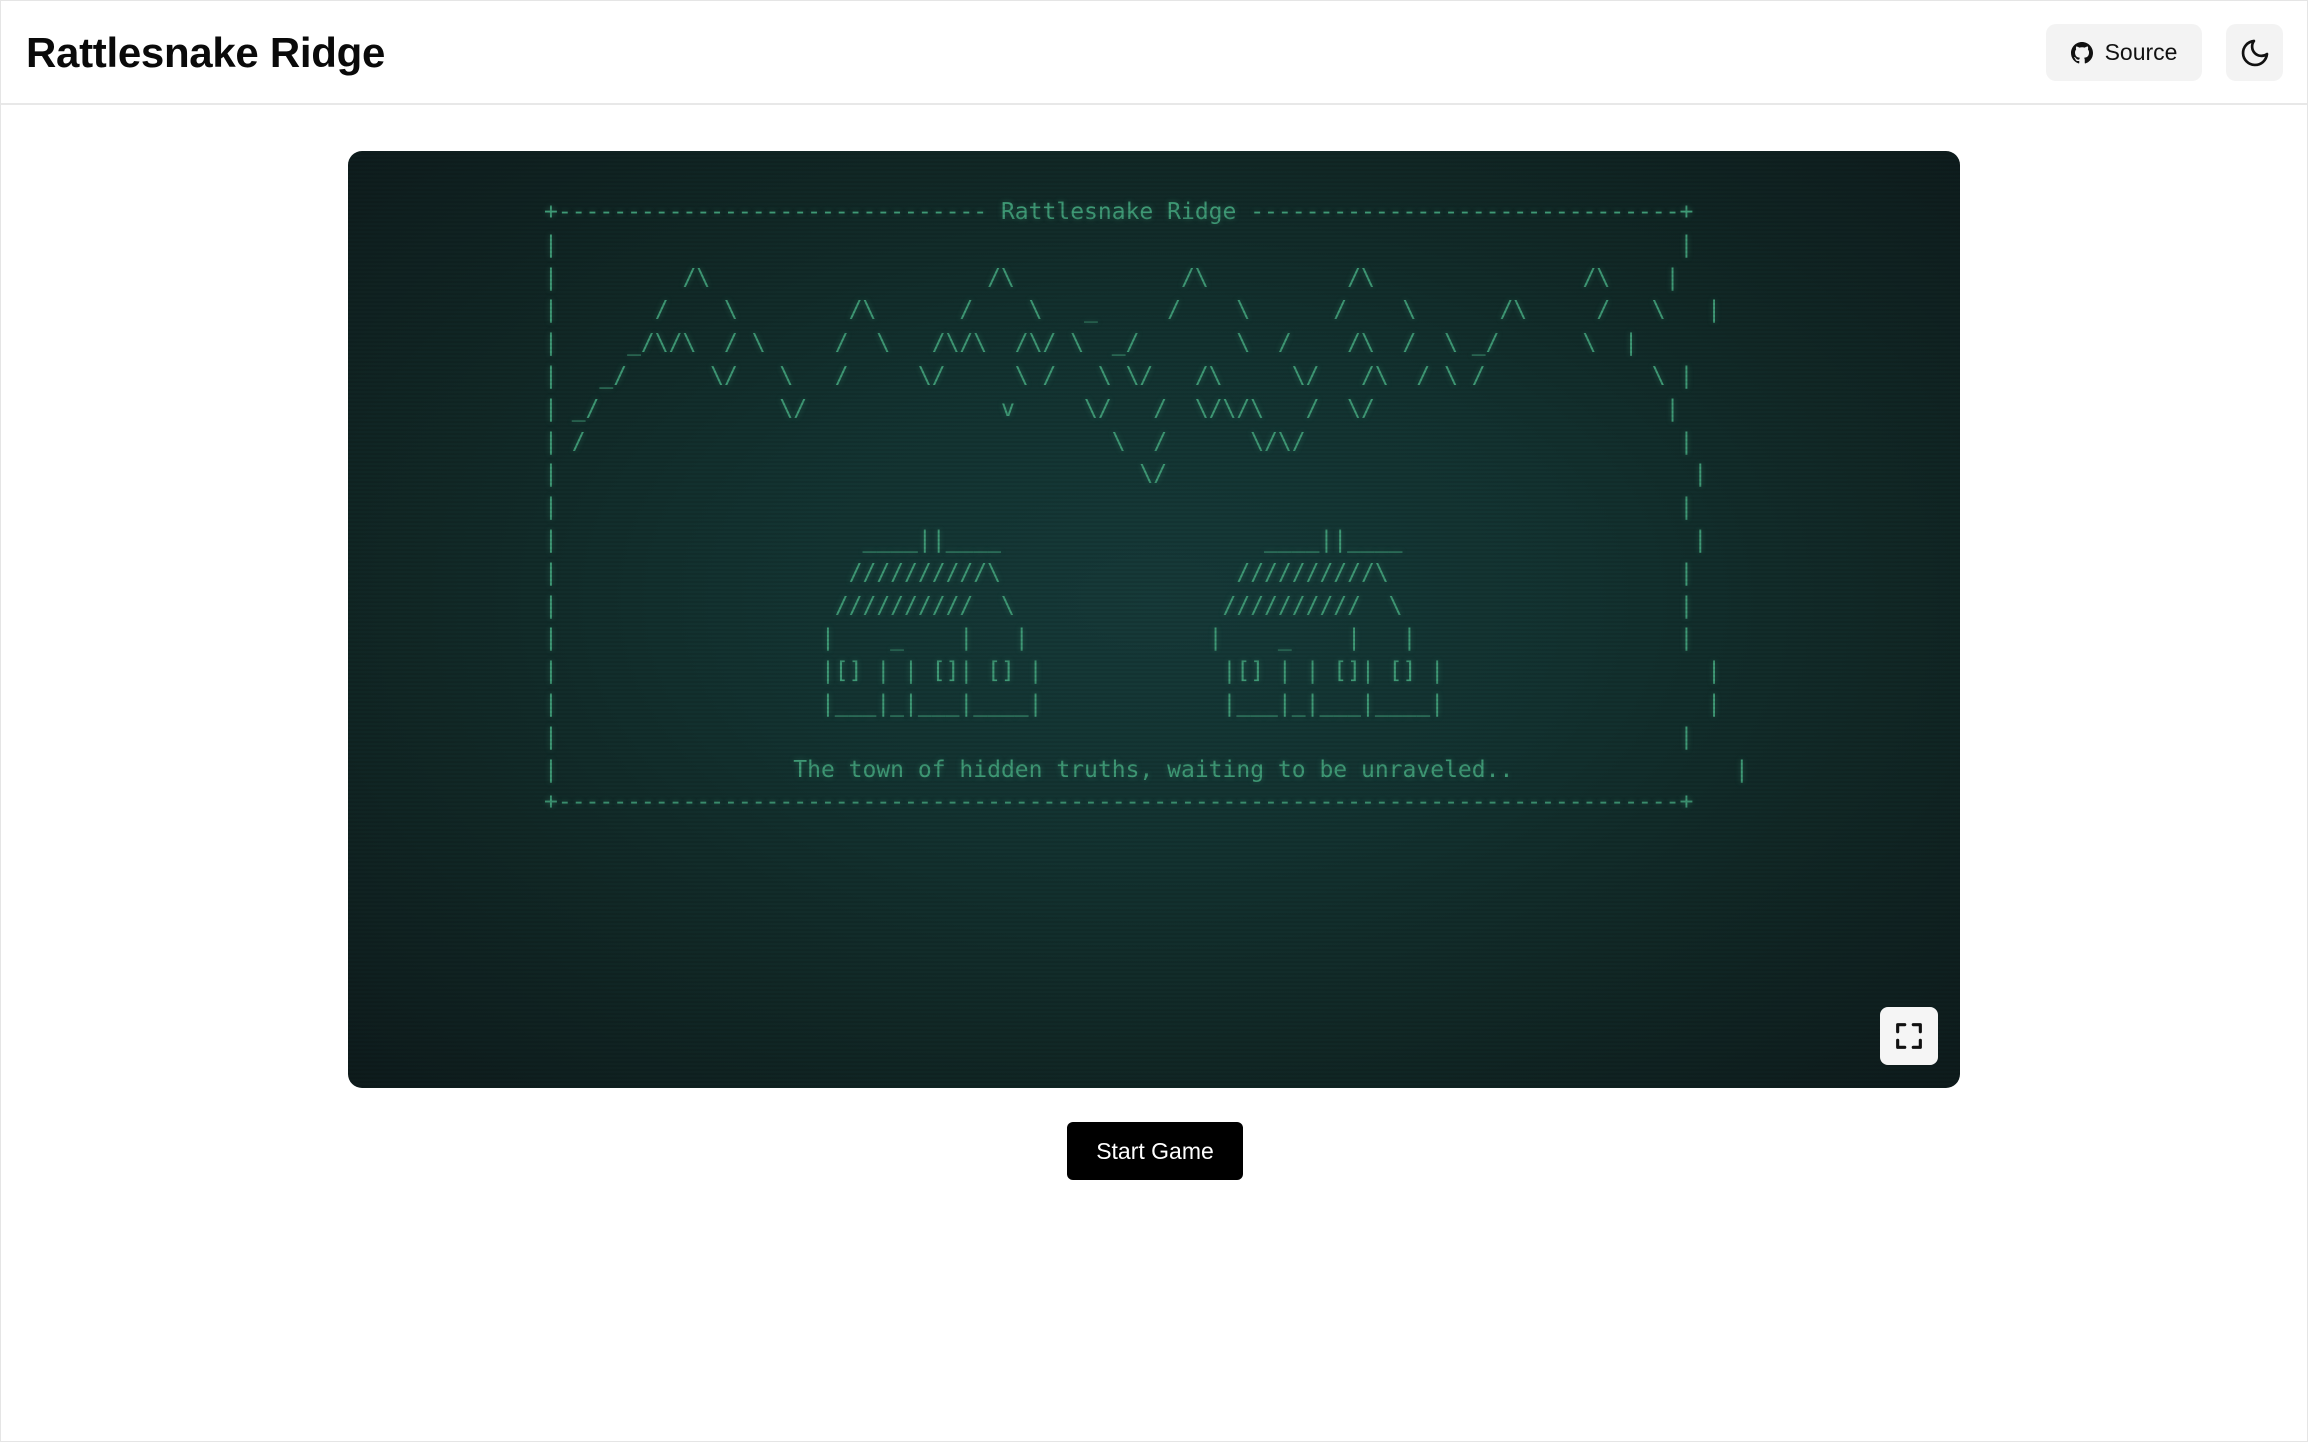  What do you see at coordinates (1154, 53) in the screenshot?
I see `top-header: Rattlesnake Ridge Source` at bounding box center [1154, 53].